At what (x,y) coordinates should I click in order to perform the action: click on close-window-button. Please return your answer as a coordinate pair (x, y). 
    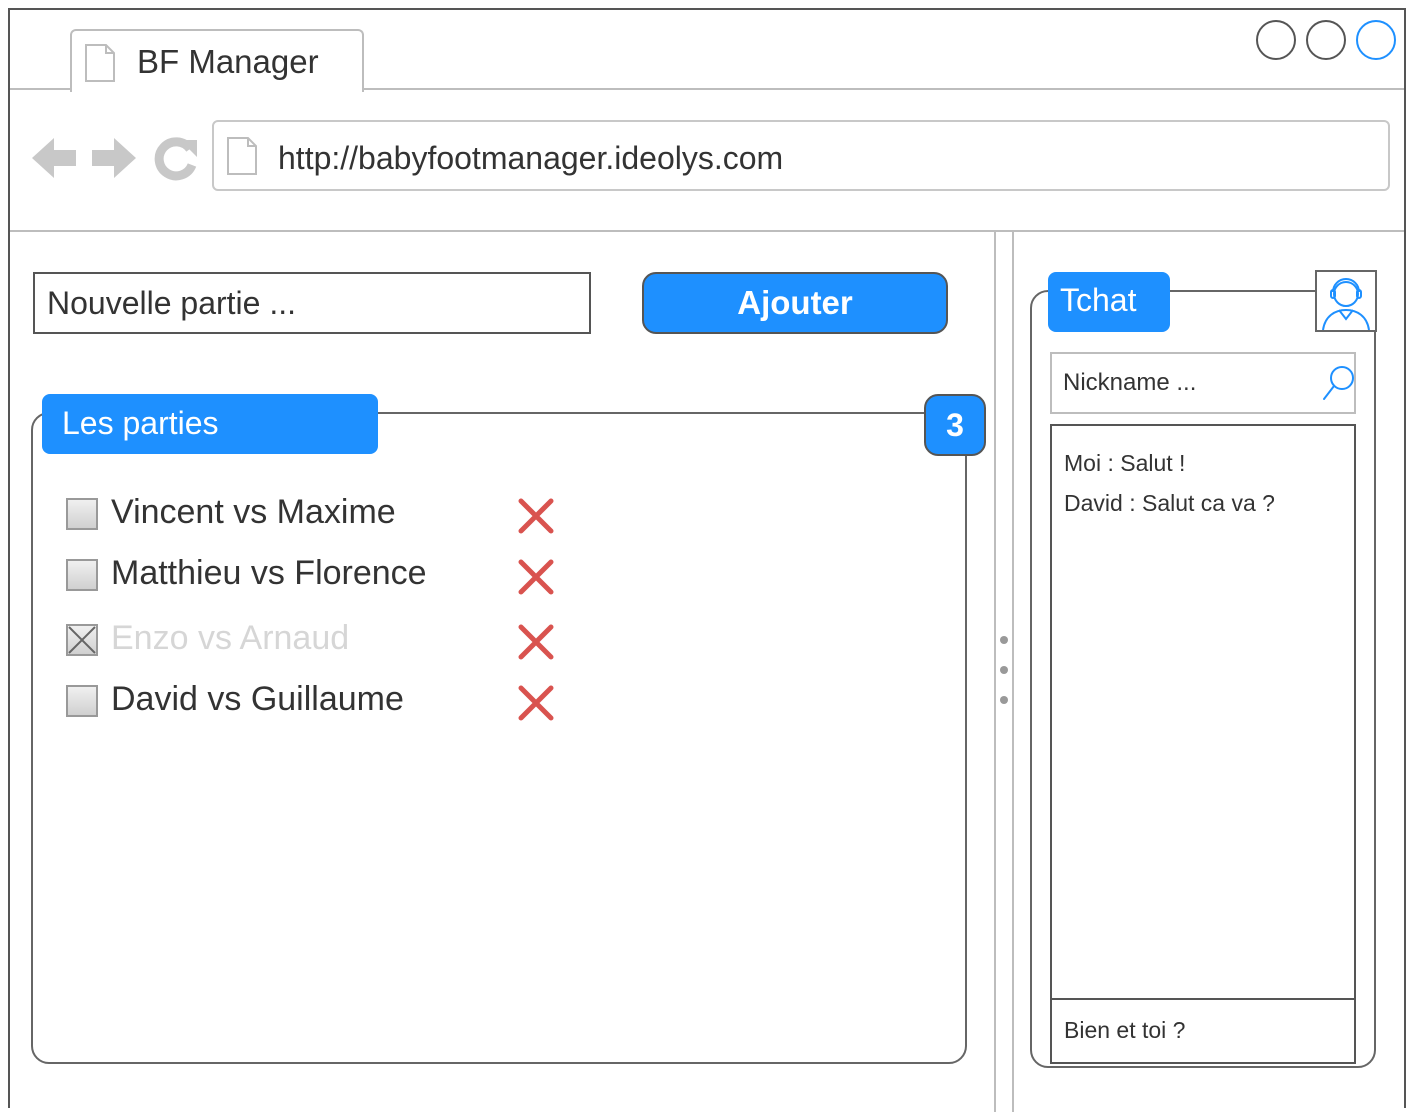
    Looking at the image, I should click on (1376, 40).